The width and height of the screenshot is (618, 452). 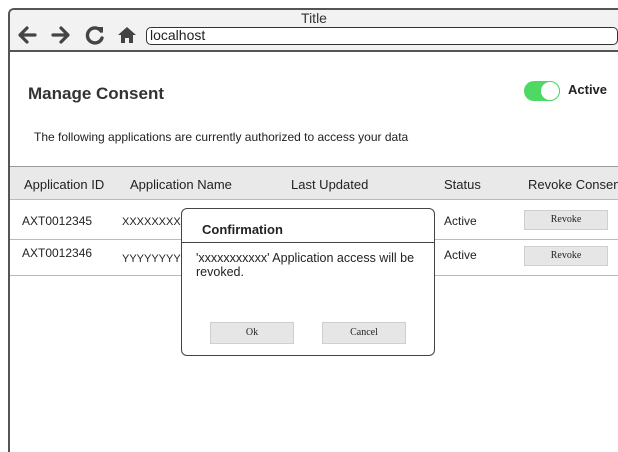 I want to click on application-name-cell: YYYYYYYYY, so click(x=155, y=259).